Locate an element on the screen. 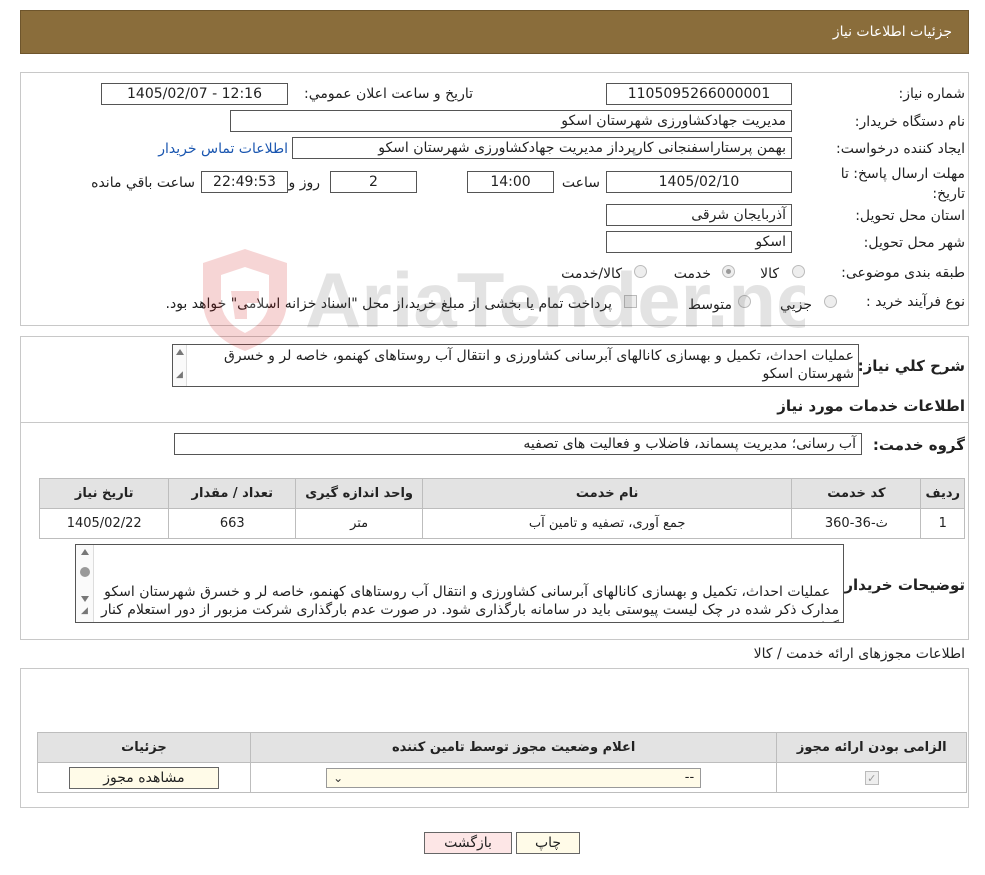  col-service-name: نام خدمت is located at coordinates (607, 493).